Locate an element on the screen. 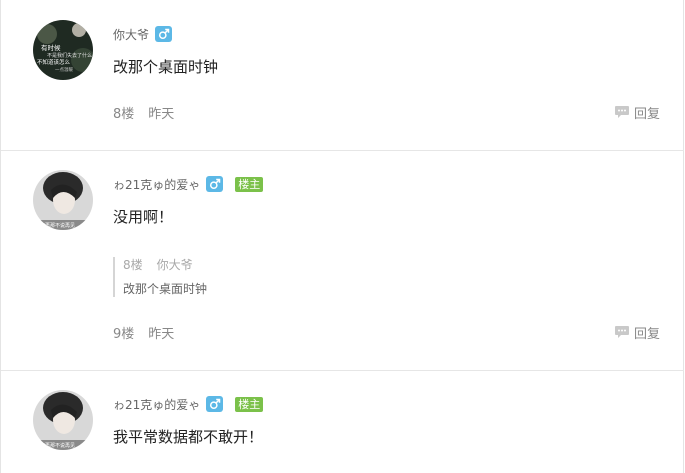 This screenshot has height=473, width=685. comment-footer: 9楼 昨天 回复 is located at coordinates (386, 332).